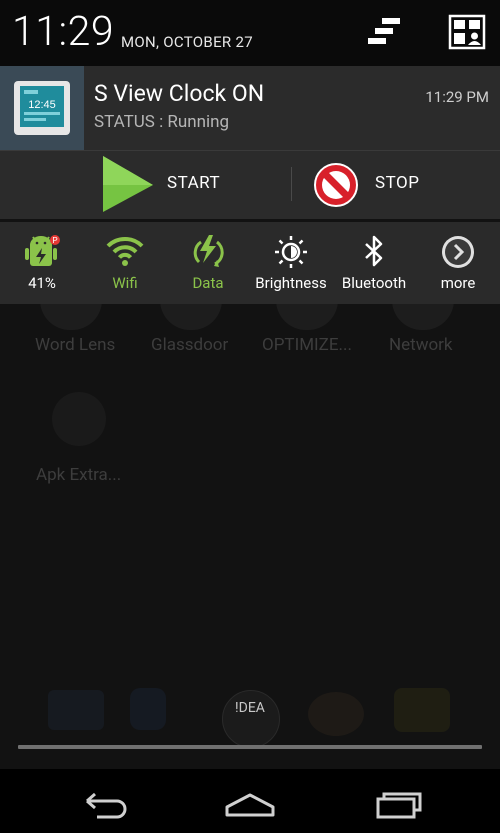 The width and height of the screenshot is (500, 833). Describe the element at coordinates (187, 42) in the screenshot. I see `clock-date: MON, OCTOBER 27` at that location.